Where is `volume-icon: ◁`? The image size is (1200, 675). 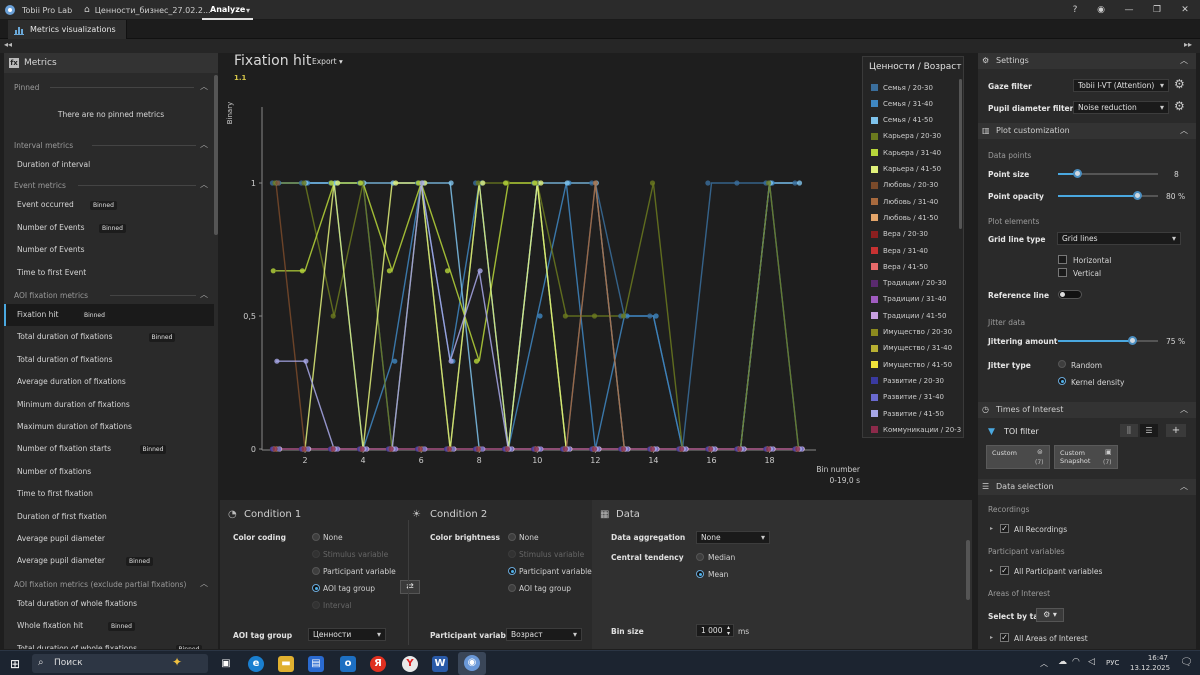 volume-icon: ◁ is located at coordinates (1091, 662).